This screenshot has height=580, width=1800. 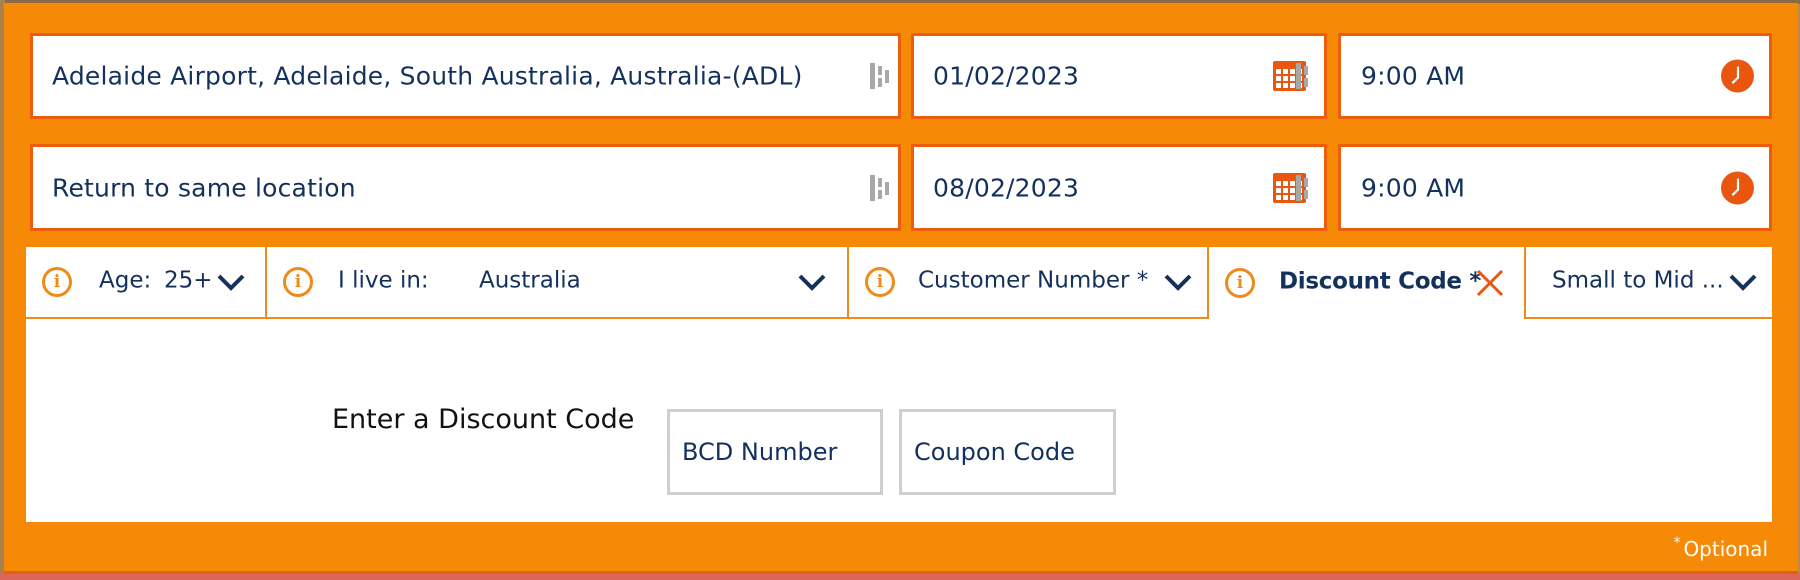 I want to click on age-label: Age:, so click(x=125, y=280).